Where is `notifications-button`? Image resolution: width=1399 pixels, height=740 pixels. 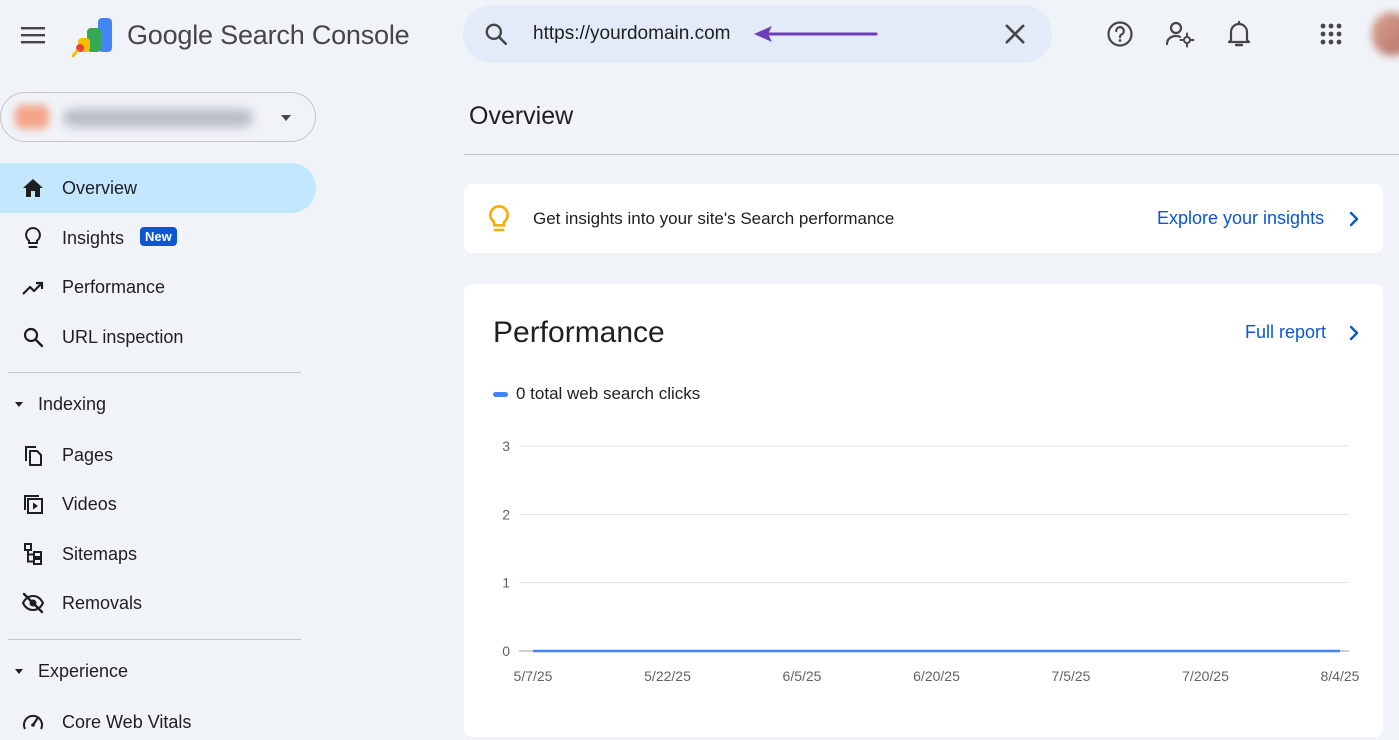 notifications-button is located at coordinates (1239, 34).